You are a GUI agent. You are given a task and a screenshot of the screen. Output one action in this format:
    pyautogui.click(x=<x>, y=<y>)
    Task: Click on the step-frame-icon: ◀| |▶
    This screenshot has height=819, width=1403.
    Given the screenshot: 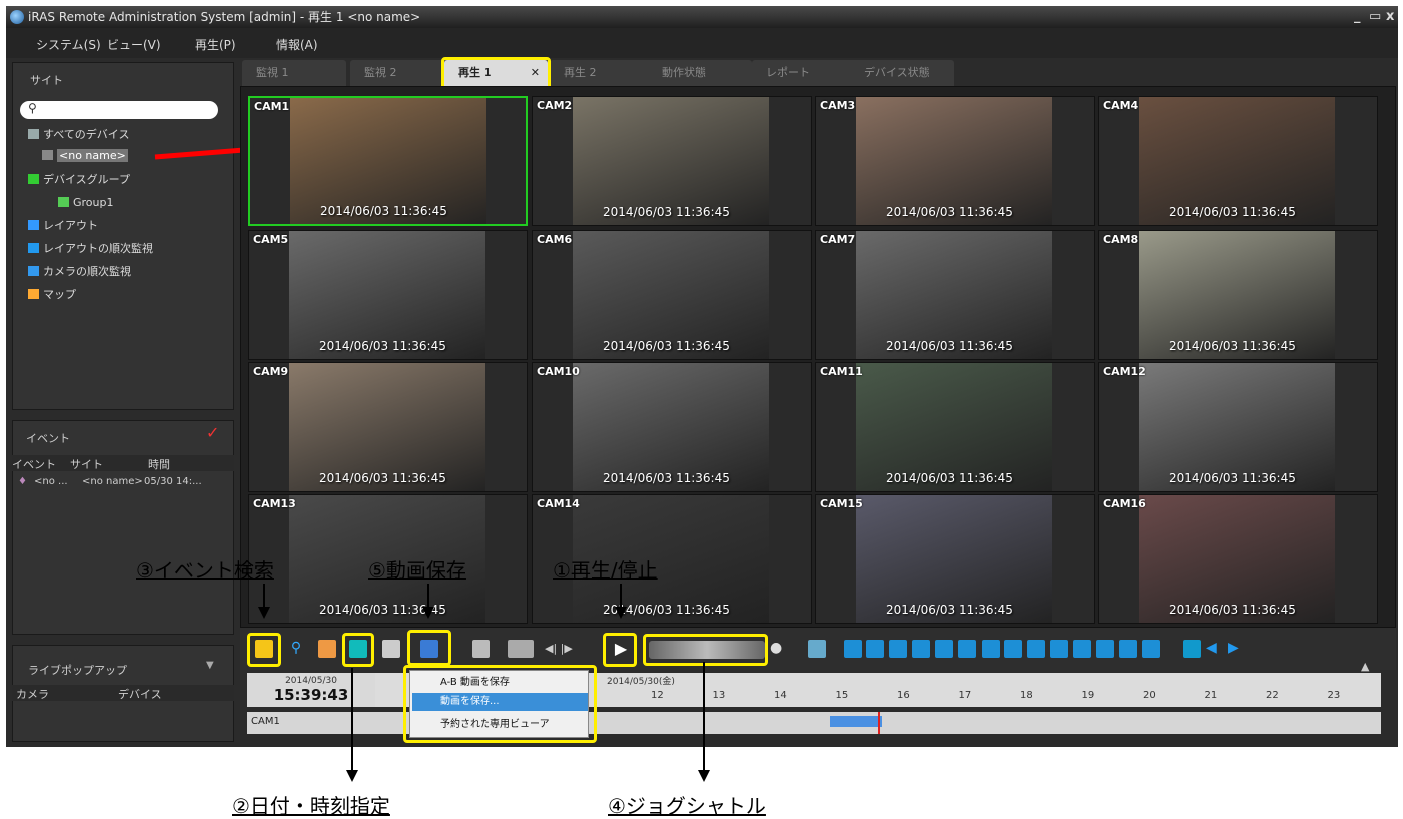 What is the action you would take?
    pyautogui.click(x=568, y=649)
    